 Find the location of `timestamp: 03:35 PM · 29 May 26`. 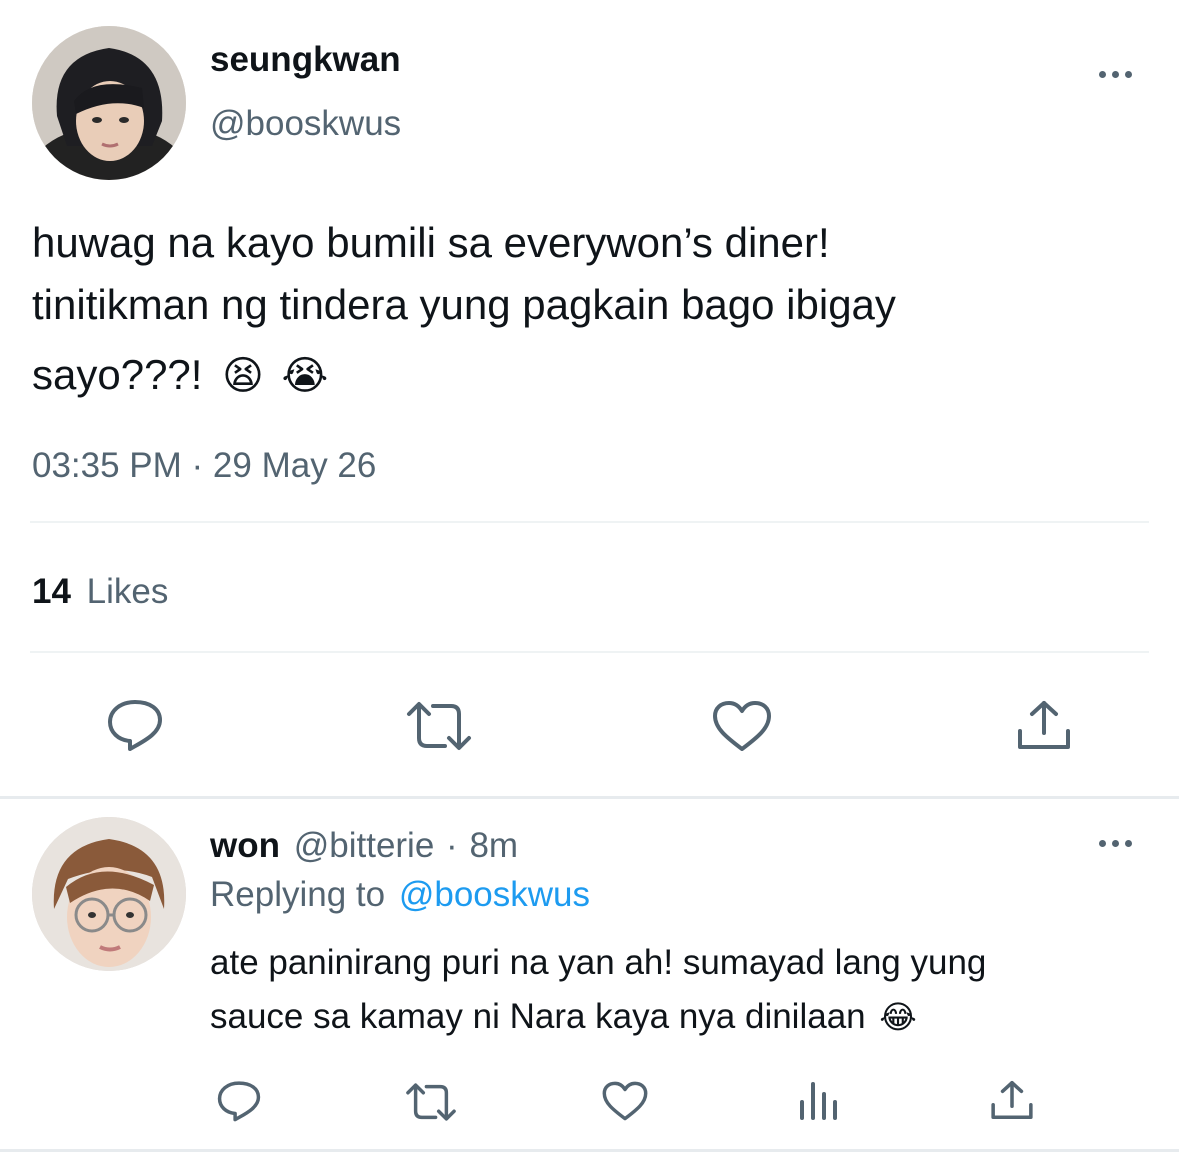

timestamp: 03:35 PM · 29 May 26 is located at coordinates (204, 466).